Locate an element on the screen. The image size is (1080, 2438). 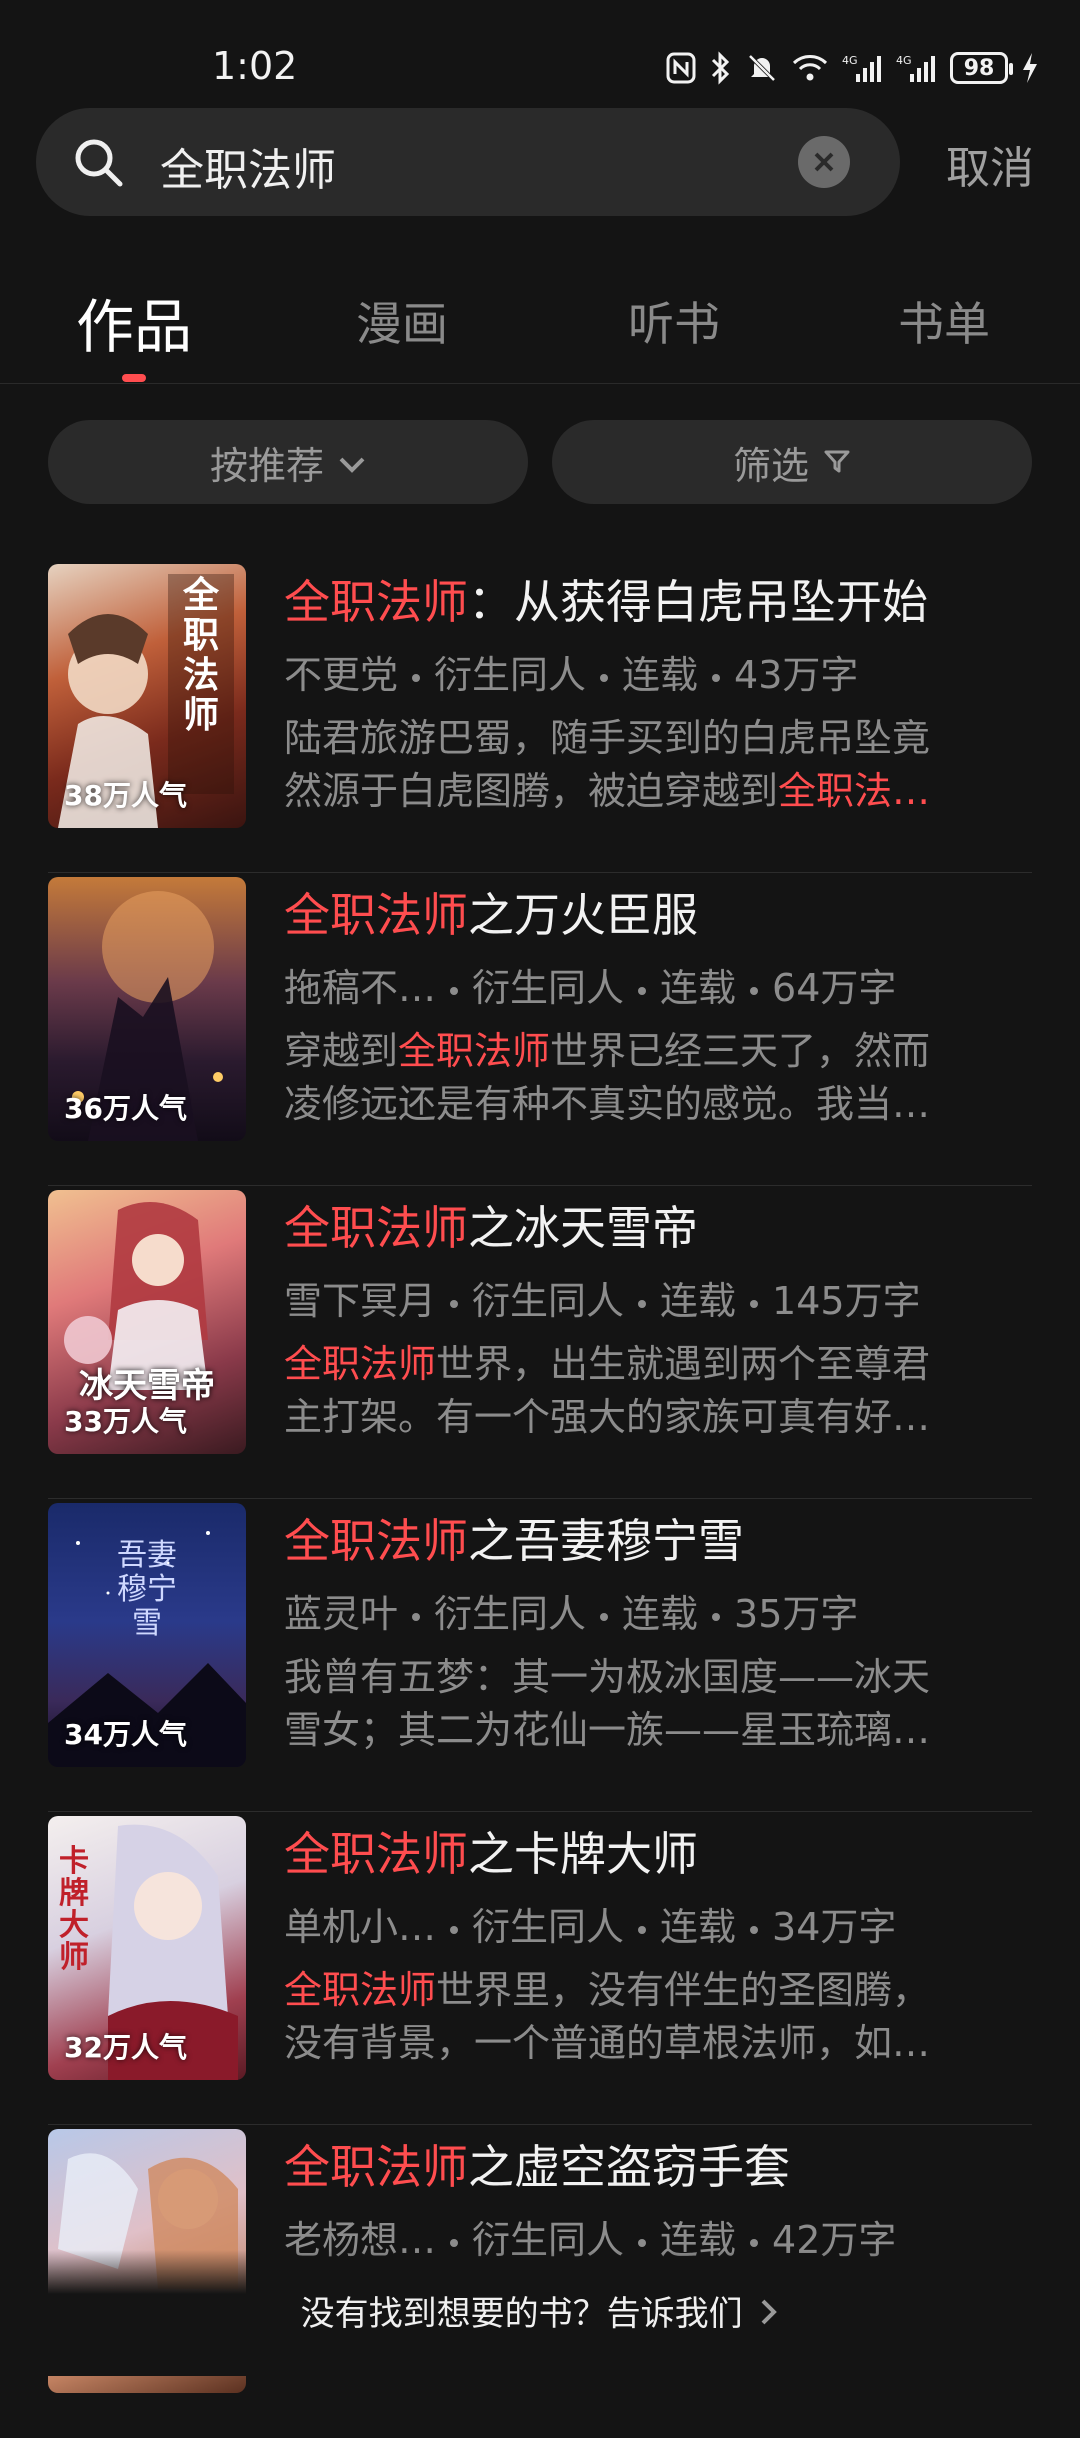
cancel-button: 取消 is located at coordinates (990, 164).